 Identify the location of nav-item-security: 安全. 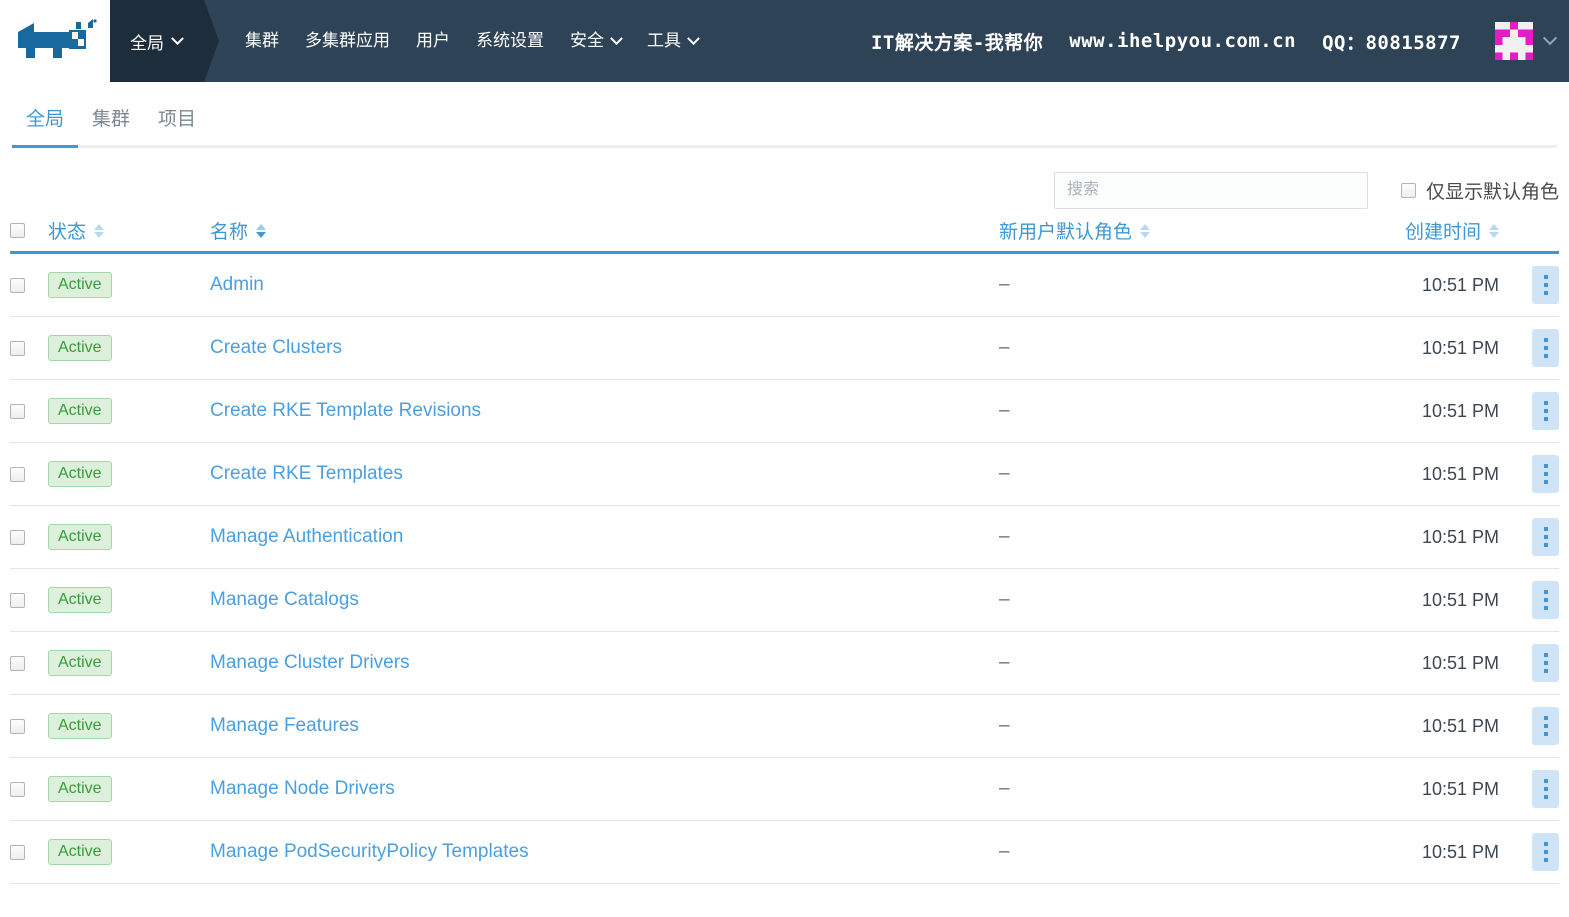
(595, 41).